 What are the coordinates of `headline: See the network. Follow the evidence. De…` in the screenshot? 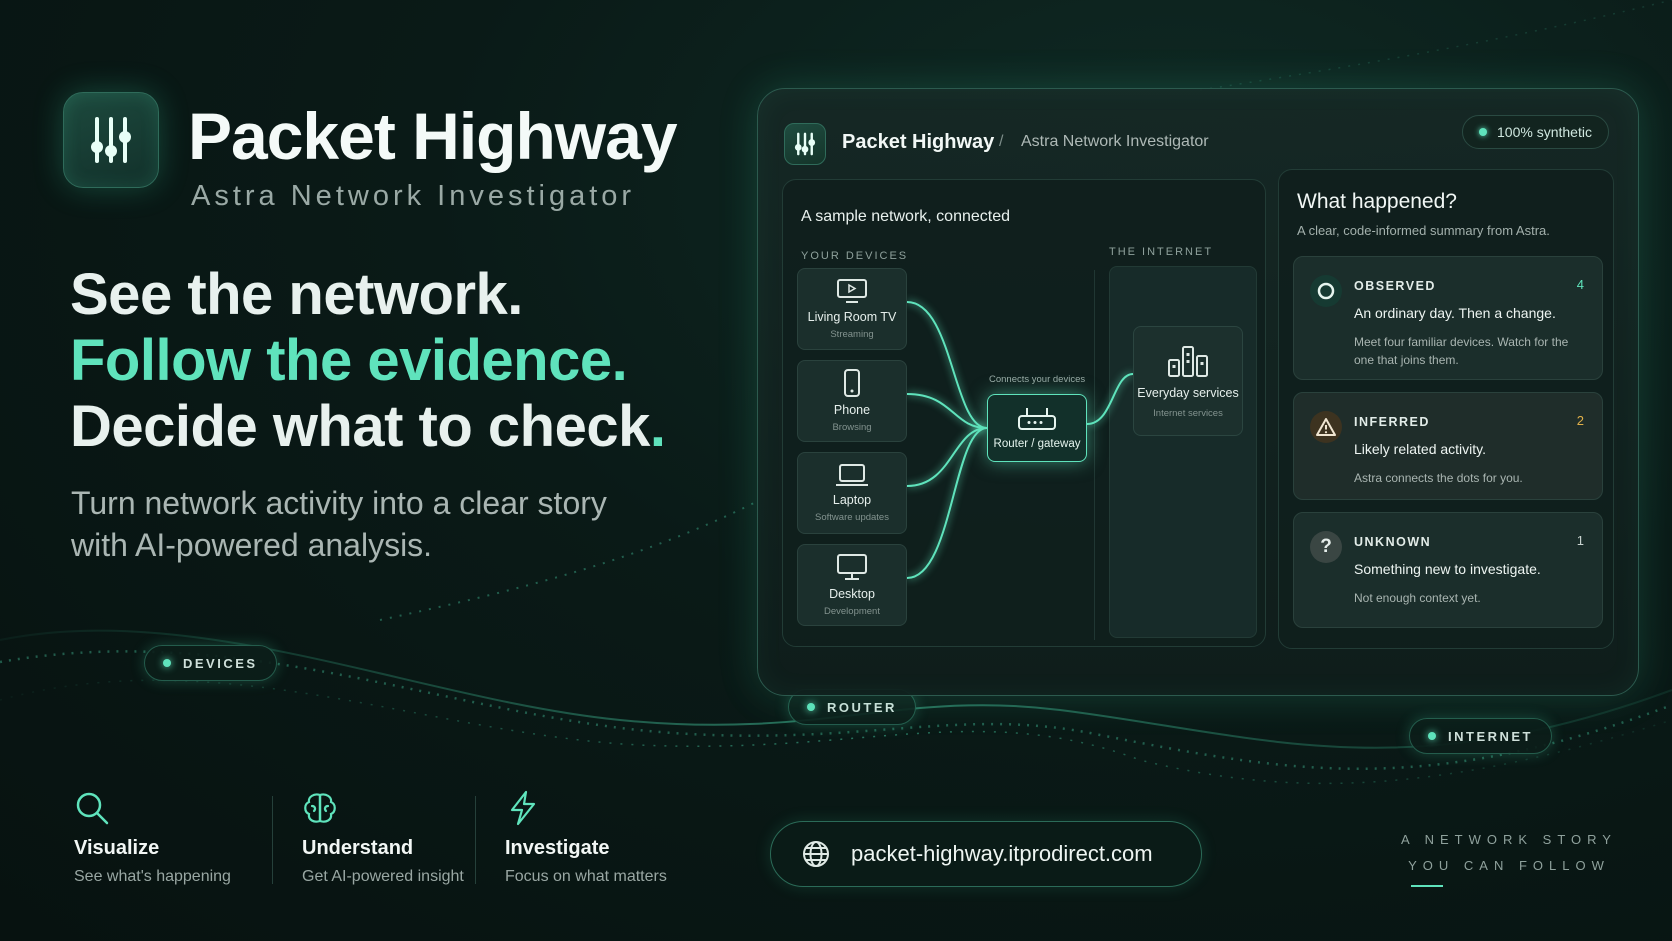 It's located at (368, 361).